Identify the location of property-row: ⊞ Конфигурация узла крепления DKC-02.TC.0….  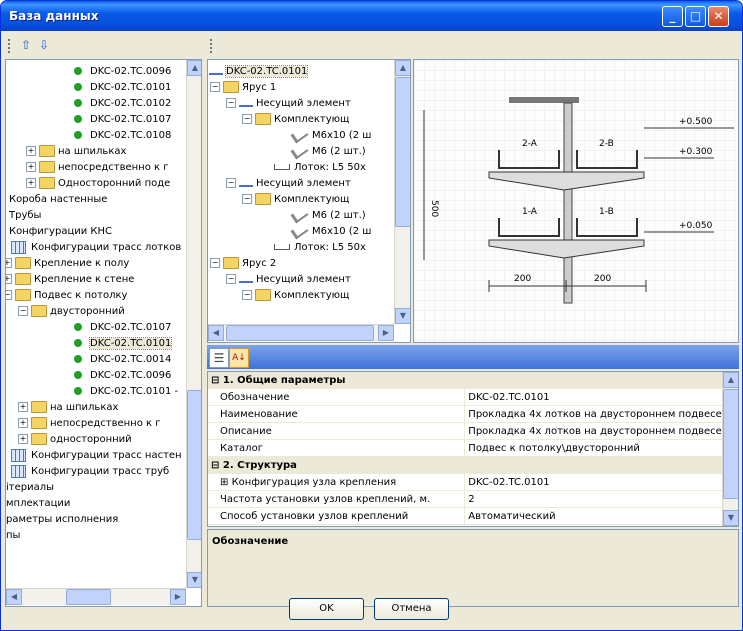
(473, 482).